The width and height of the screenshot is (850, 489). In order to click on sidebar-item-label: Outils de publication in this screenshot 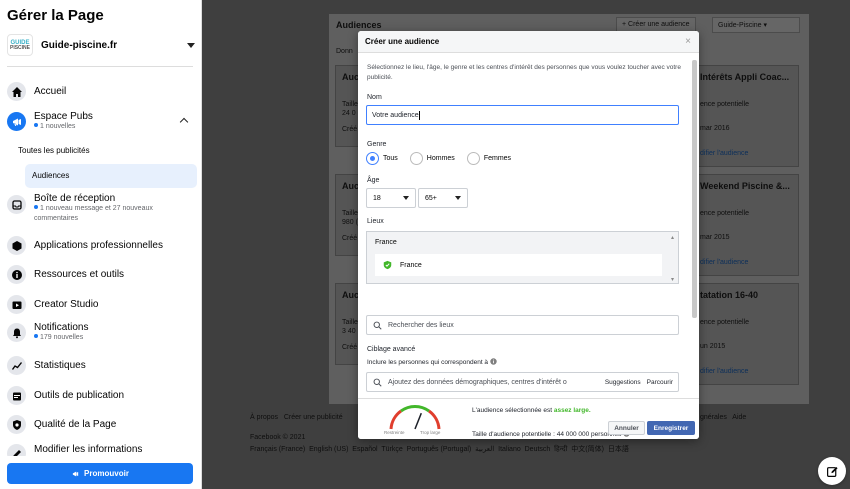, I will do `click(79, 395)`.